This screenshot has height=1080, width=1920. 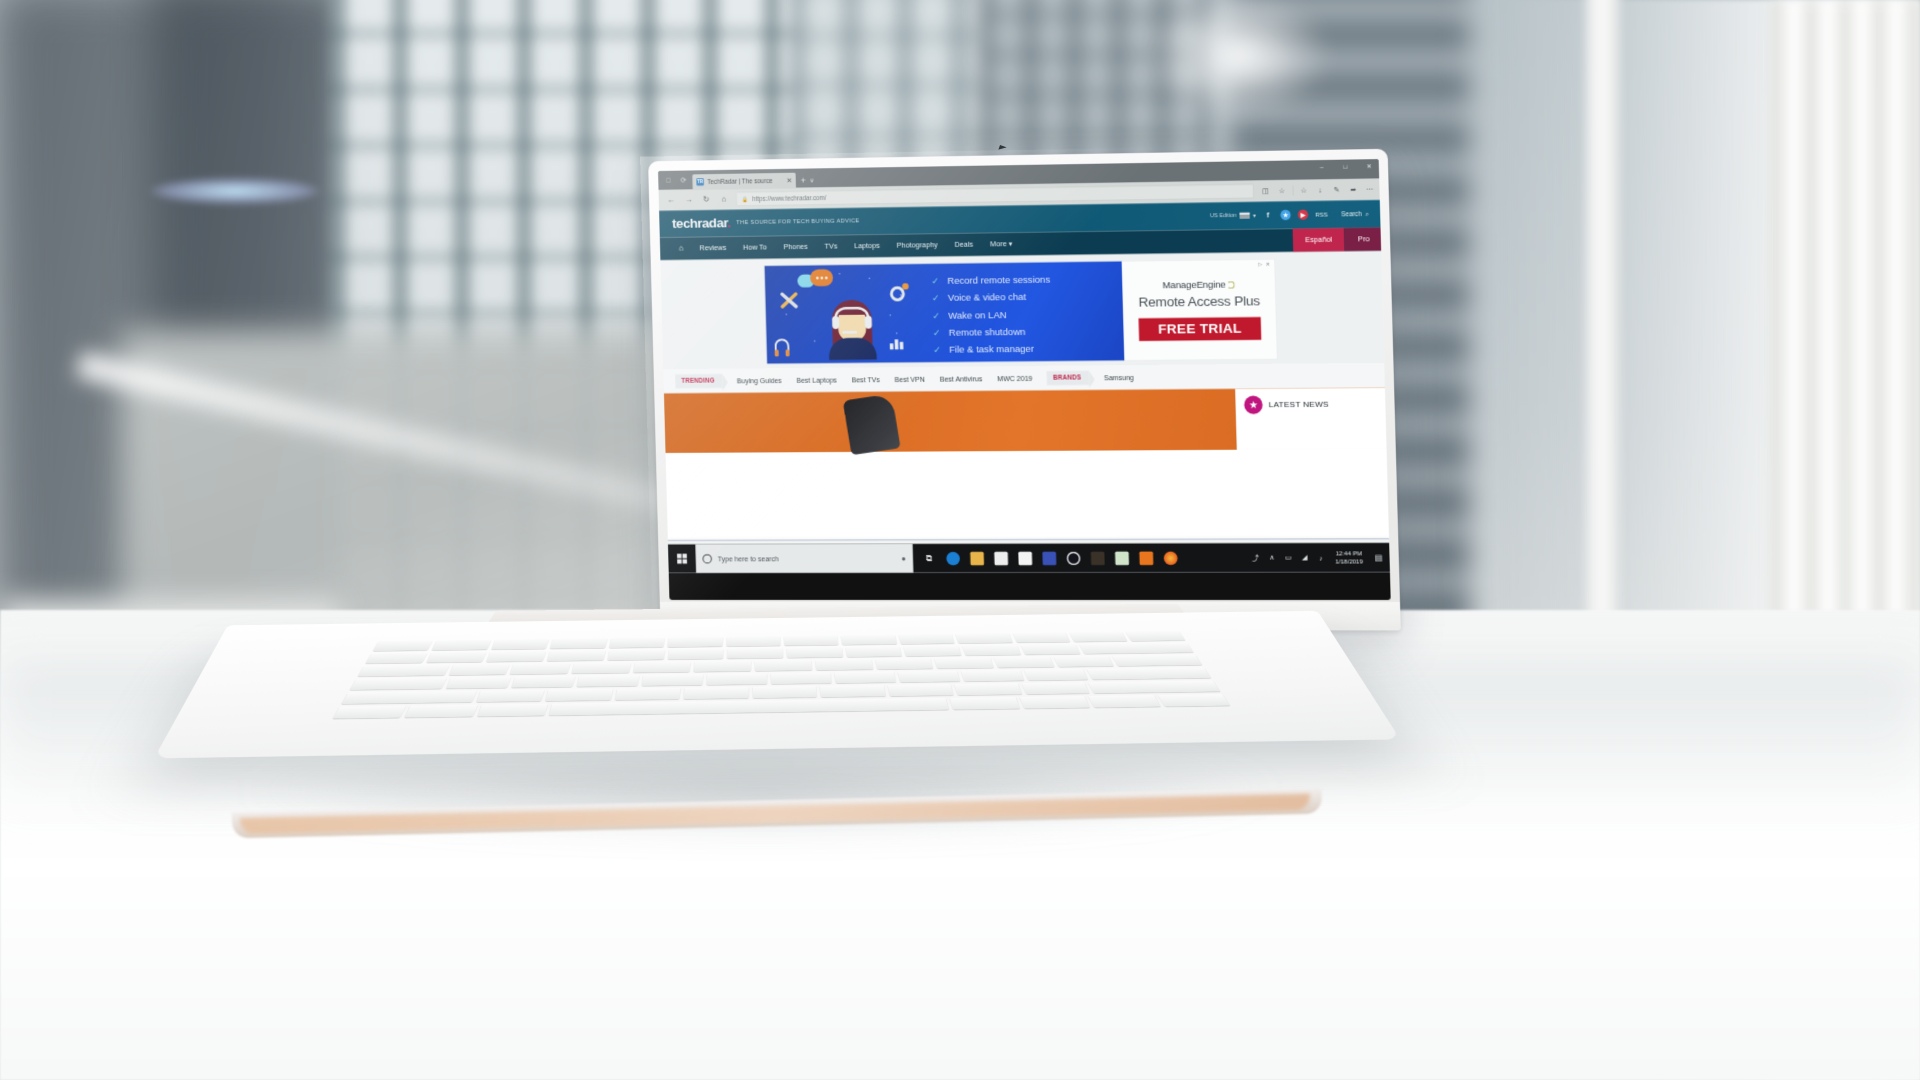 What do you see at coordinates (952, 558) in the screenshot?
I see `taskbar-app-edge` at bounding box center [952, 558].